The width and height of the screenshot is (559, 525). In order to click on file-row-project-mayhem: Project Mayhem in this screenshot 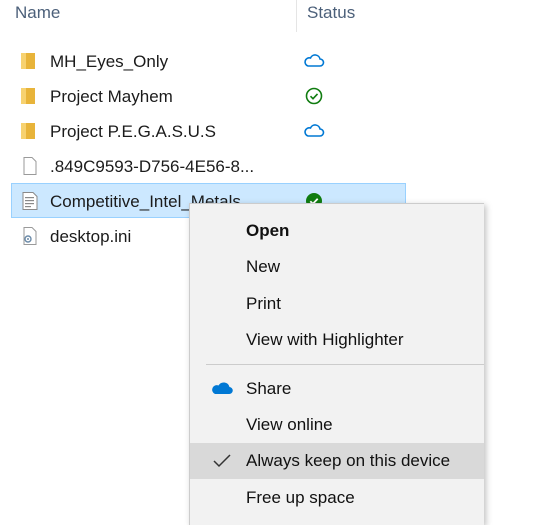, I will do `click(208, 96)`.